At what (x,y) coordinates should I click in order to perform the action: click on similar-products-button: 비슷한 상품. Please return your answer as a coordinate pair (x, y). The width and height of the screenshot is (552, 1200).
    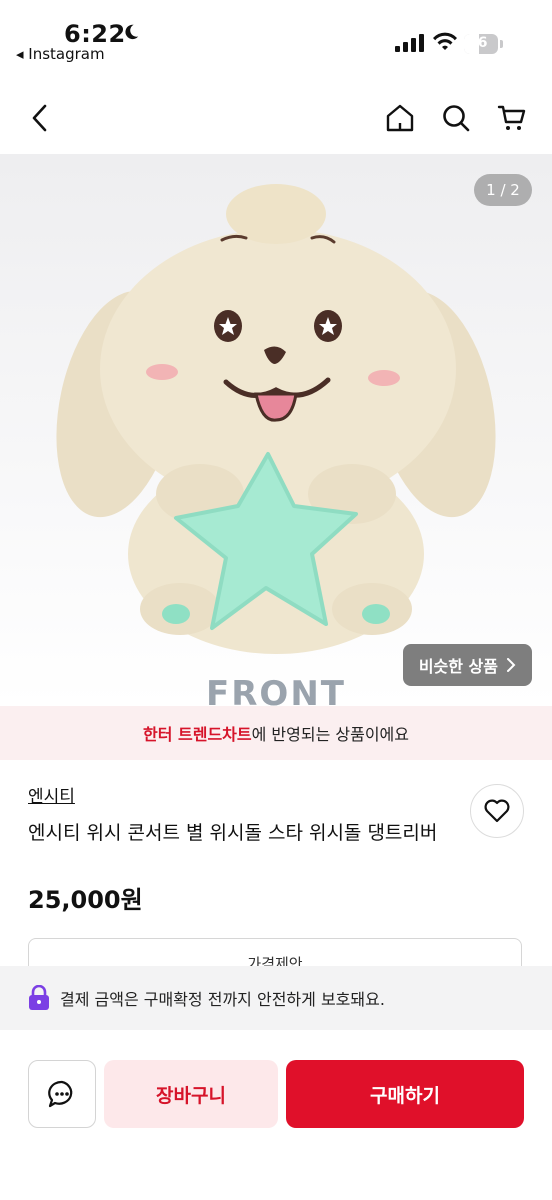
    Looking at the image, I should click on (467, 665).